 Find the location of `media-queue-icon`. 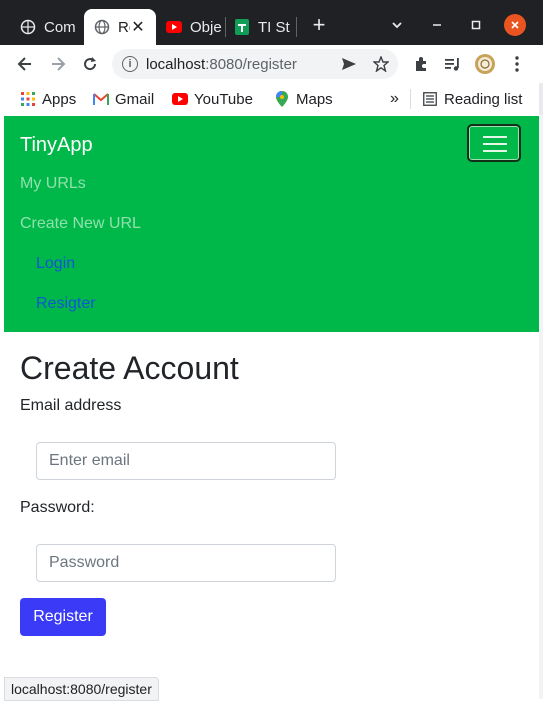

media-queue-icon is located at coordinates (453, 64).